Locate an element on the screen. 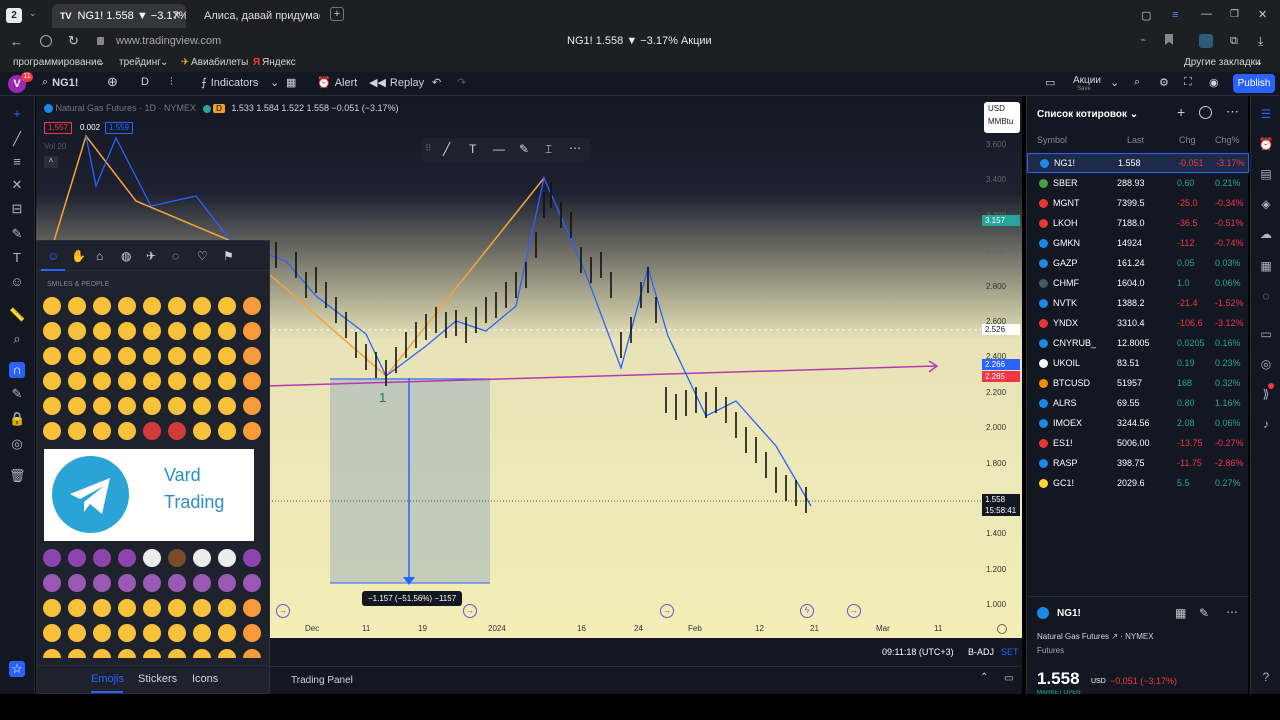  publish-button: Publish is located at coordinates (1254, 83).